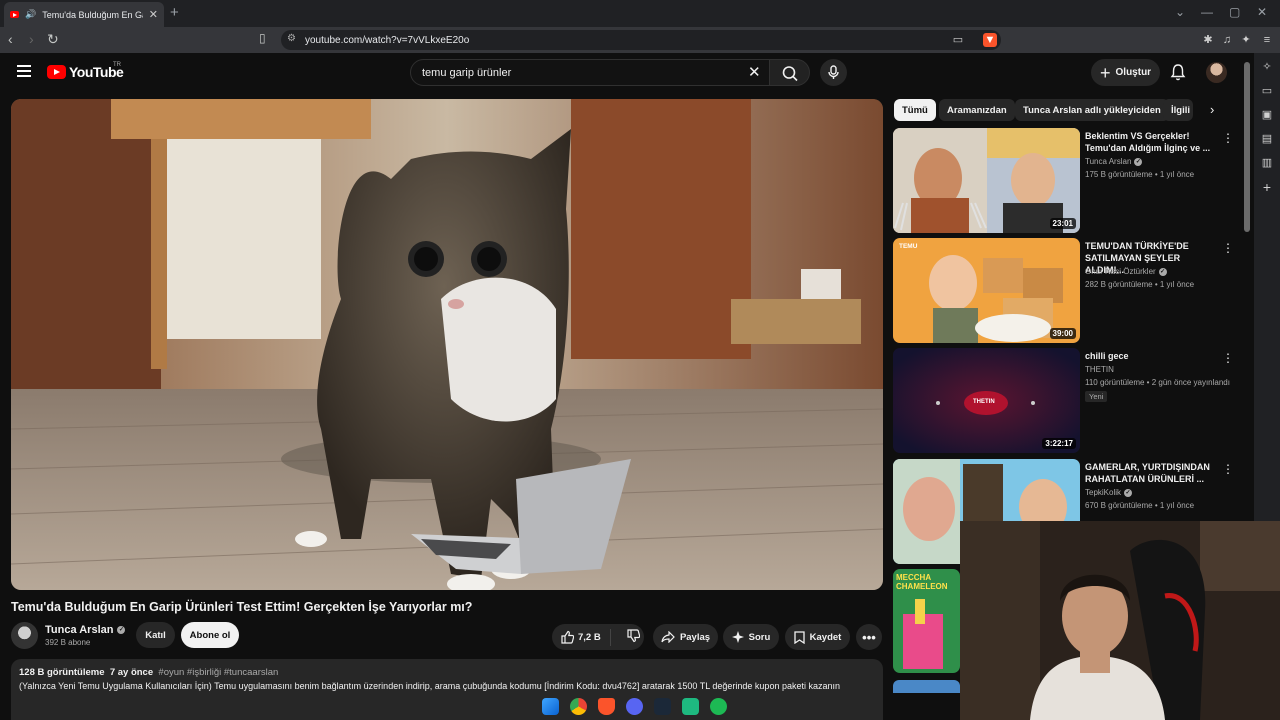 This screenshot has width=1280, height=720. I want to click on chrome-icon, so click(578, 706).